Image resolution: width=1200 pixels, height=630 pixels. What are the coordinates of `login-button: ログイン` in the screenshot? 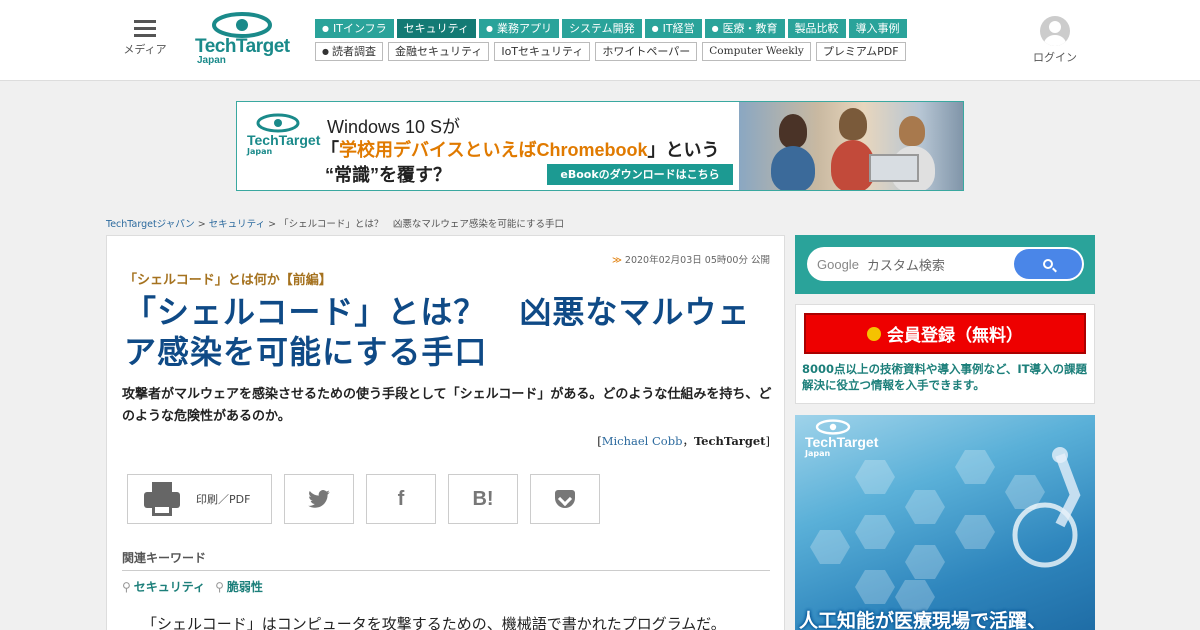 It's located at (1055, 40).